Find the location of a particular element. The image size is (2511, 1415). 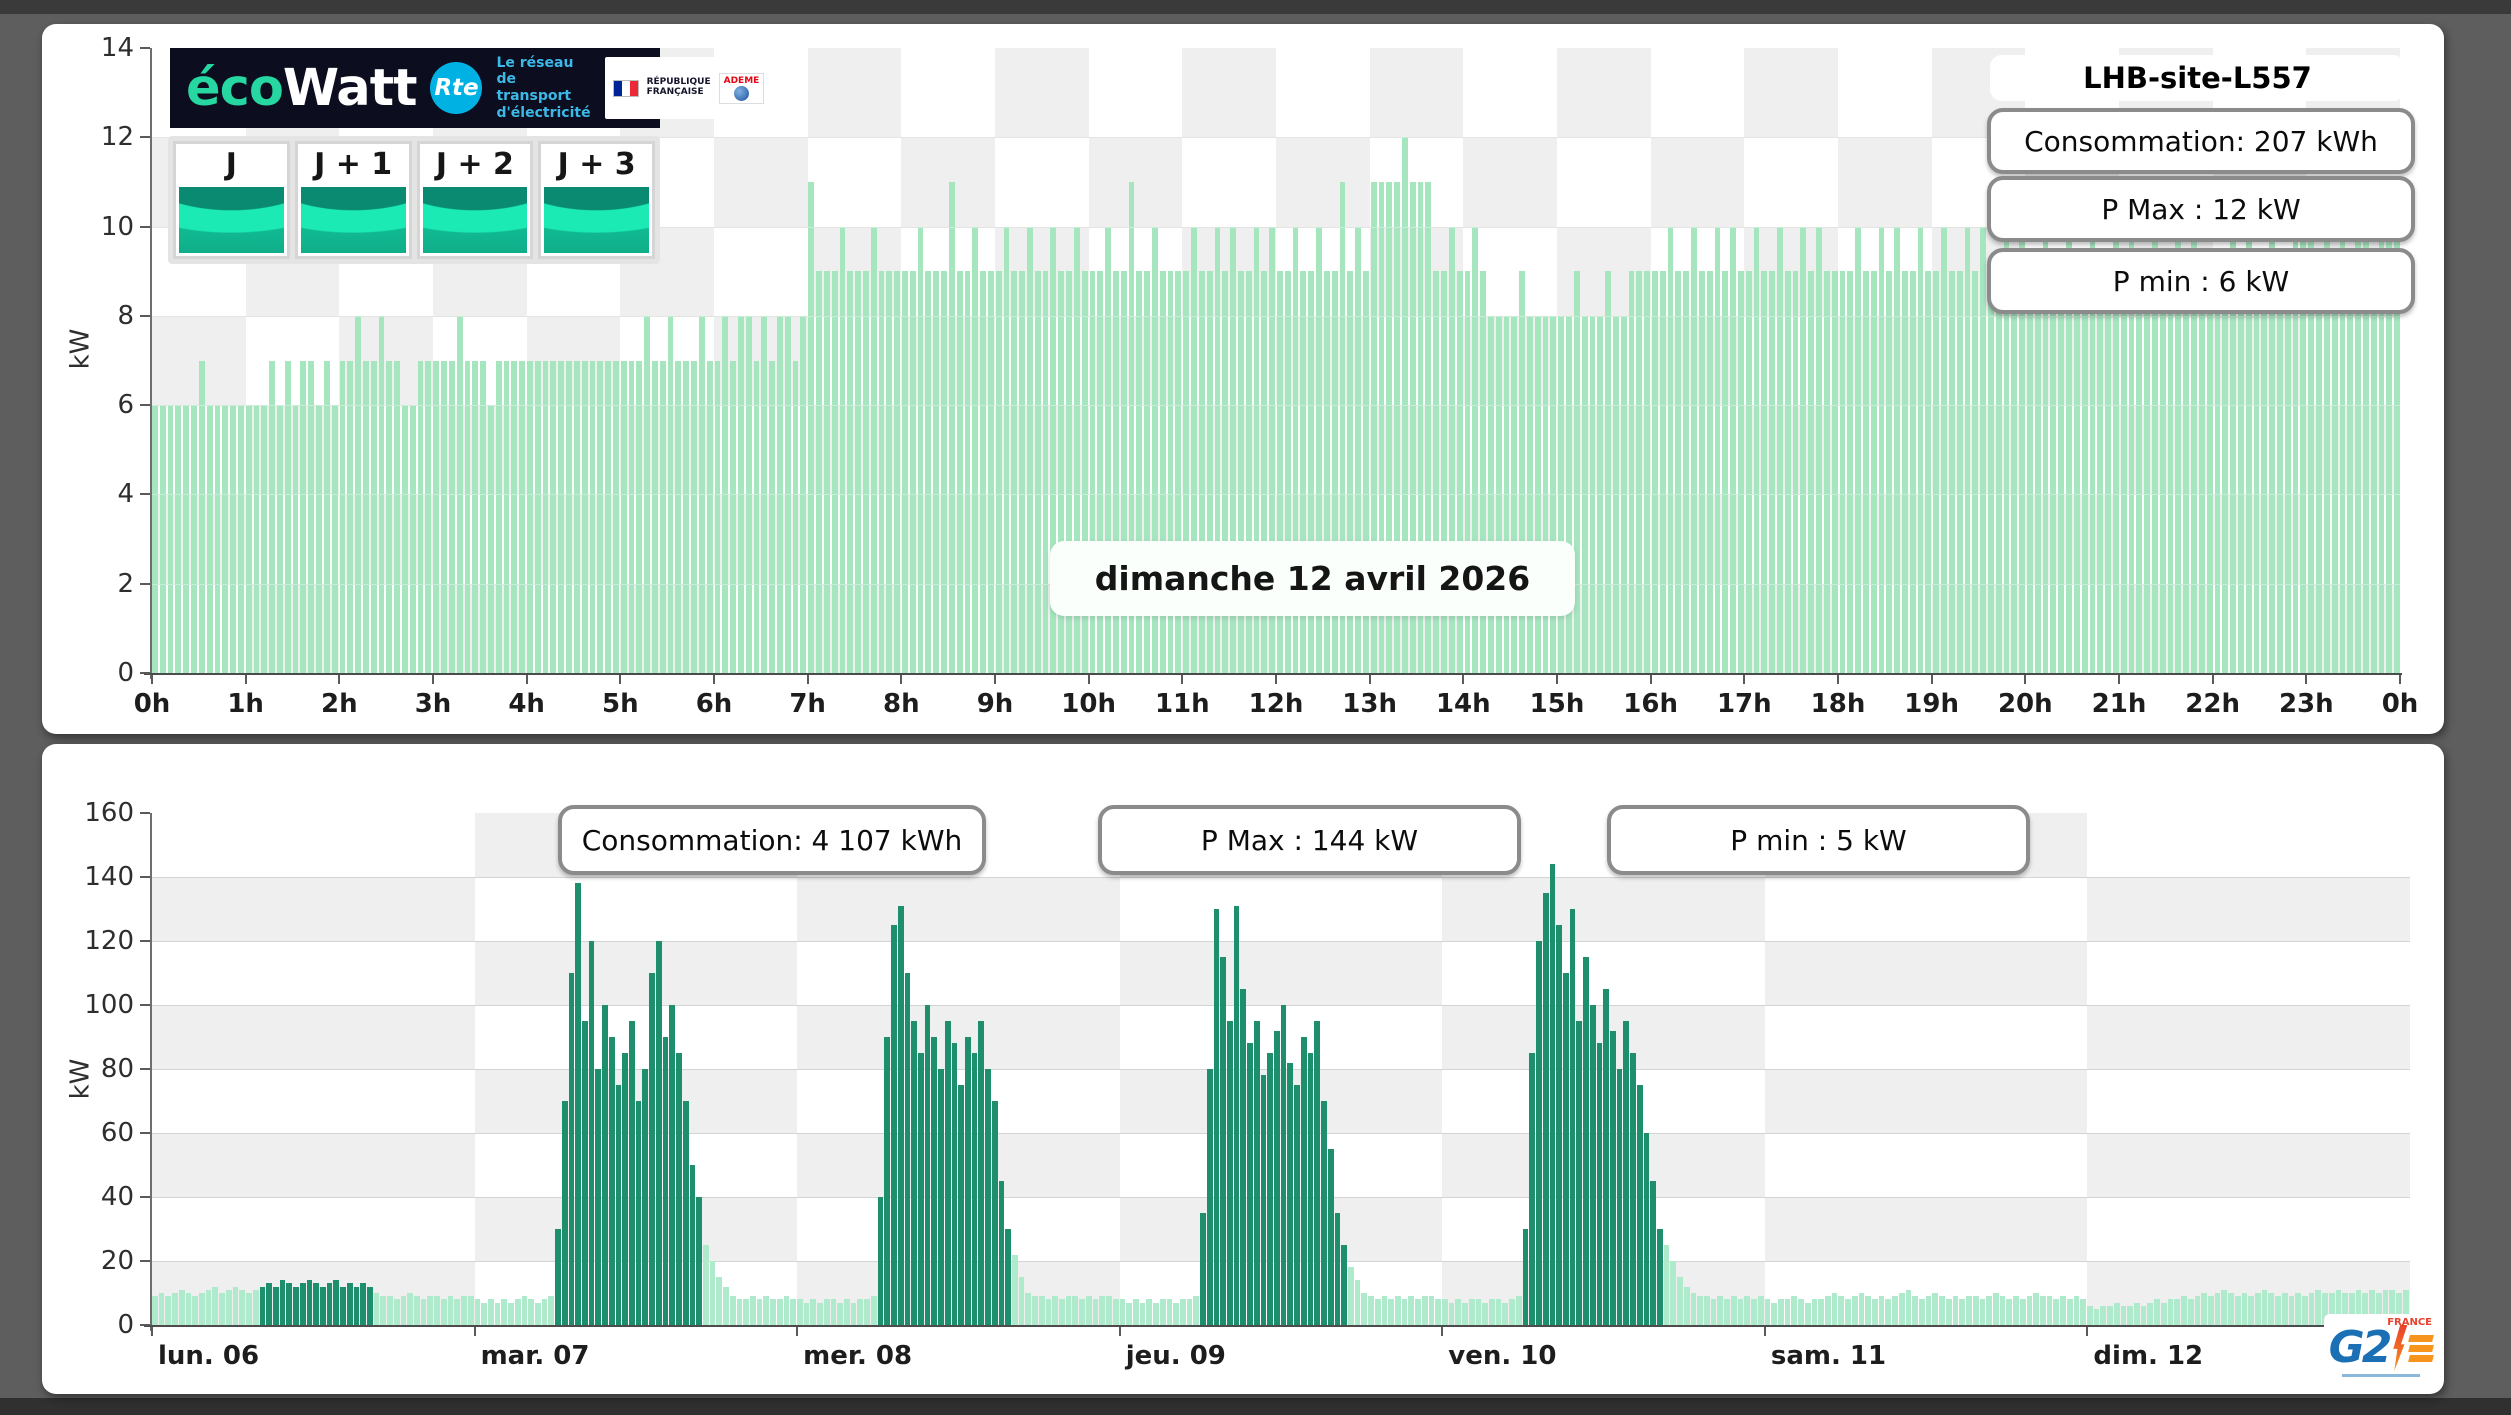

french-flag-icon is located at coordinates (625, 88).